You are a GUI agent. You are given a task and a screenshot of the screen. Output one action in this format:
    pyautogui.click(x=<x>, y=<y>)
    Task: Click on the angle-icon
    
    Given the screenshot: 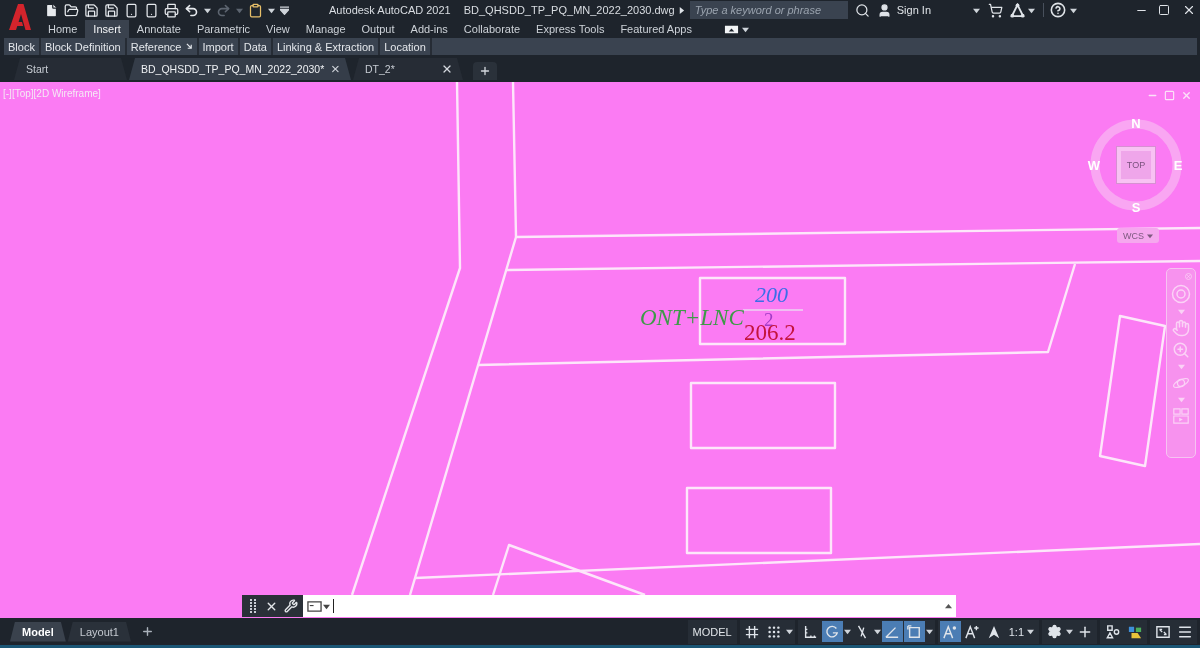 What is the action you would take?
    pyautogui.click(x=892, y=631)
    